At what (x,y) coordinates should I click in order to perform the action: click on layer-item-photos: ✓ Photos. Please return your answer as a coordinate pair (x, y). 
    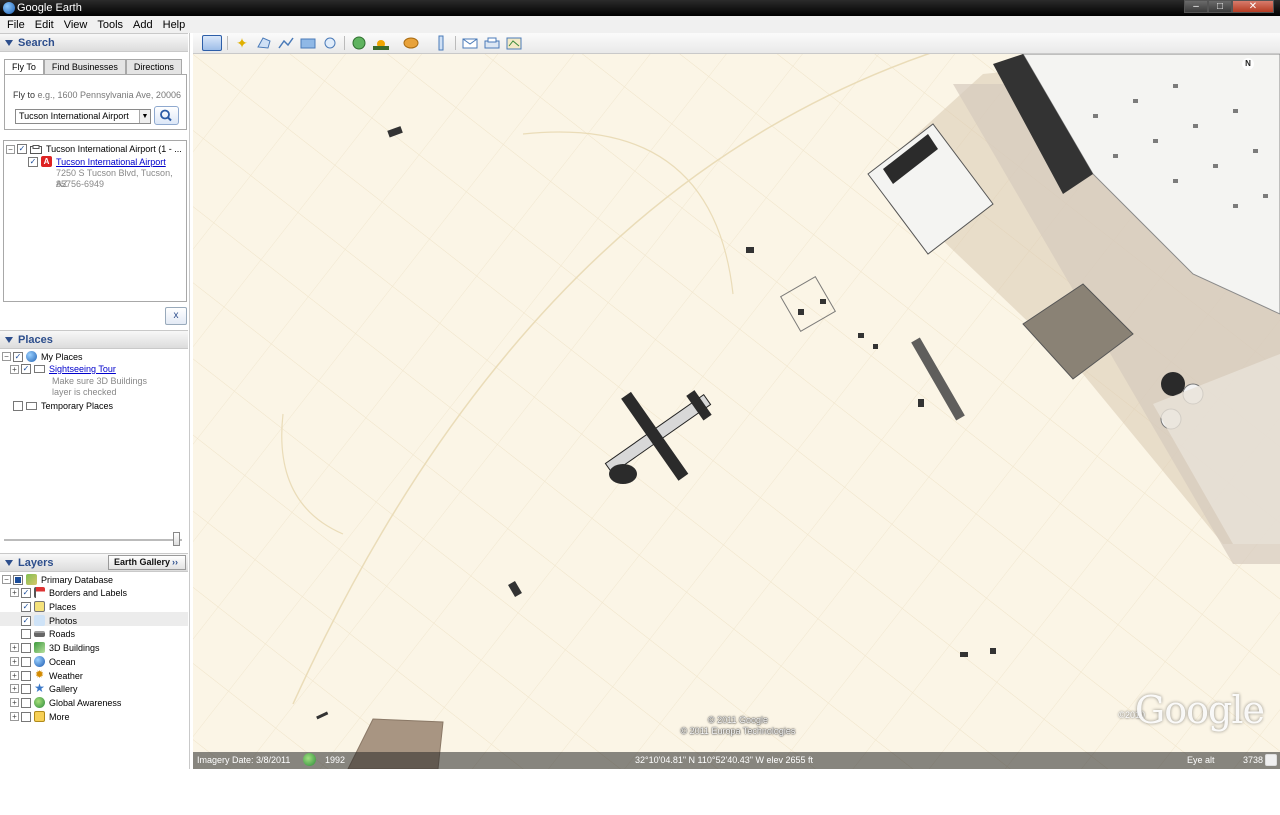
    Looking at the image, I should click on (49, 620).